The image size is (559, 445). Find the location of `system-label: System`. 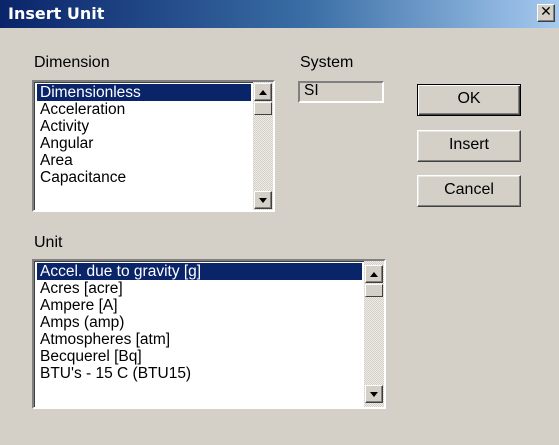

system-label: System is located at coordinates (327, 62).